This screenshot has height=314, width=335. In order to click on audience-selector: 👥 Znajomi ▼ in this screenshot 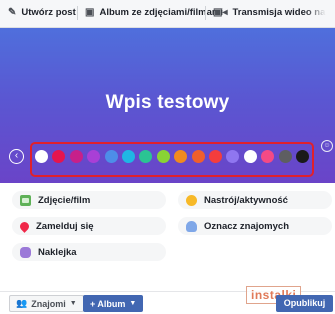, I will do `click(46, 303)`.